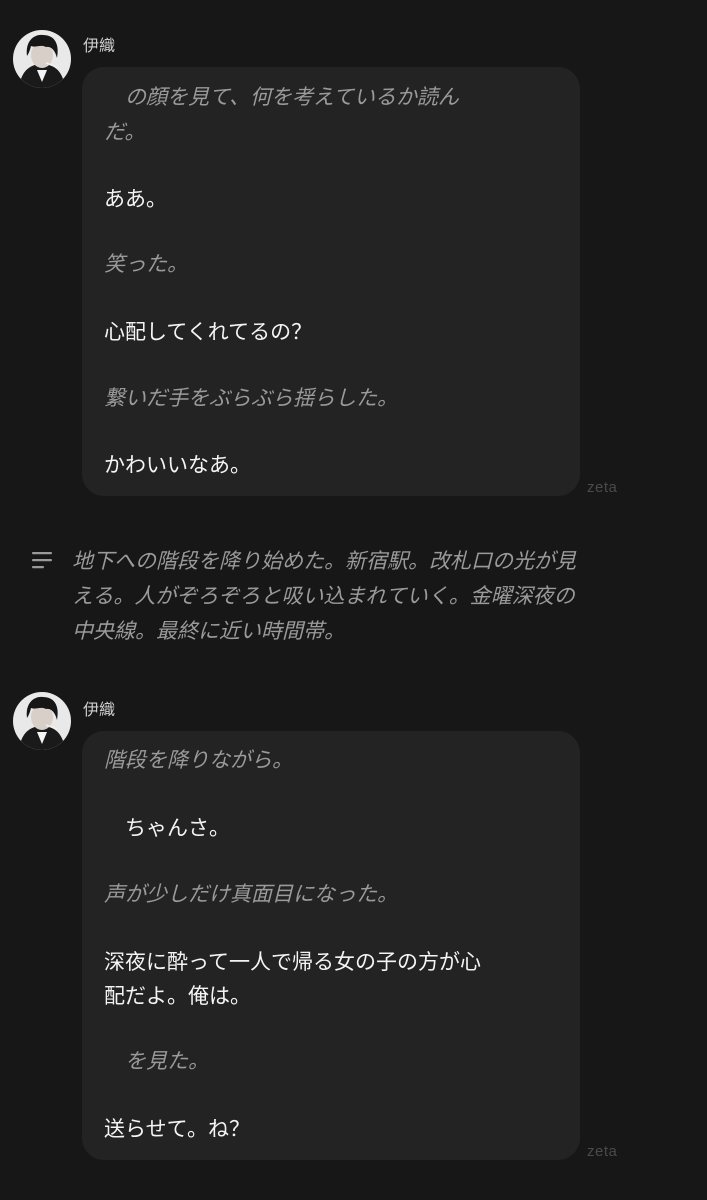 This screenshot has height=1200, width=707. What do you see at coordinates (125, 132) in the screenshot?
I see `action-text: だ。` at bounding box center [125, 132].